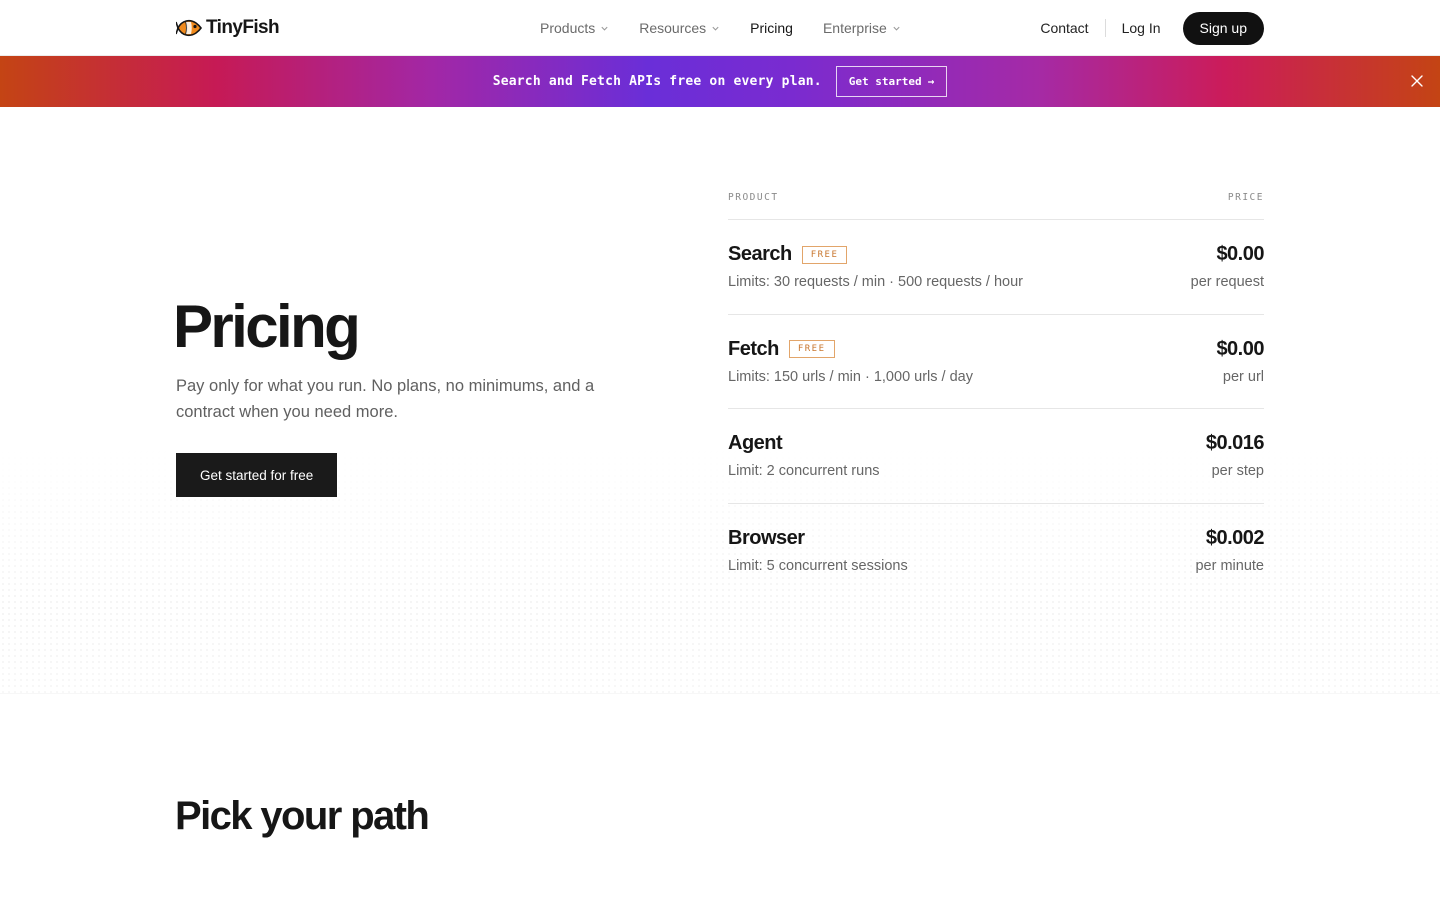 The image size is (1440, 900). Describe the element at coordinates (996, 206) in the screenshot. I see `pricing-table-header: PRODUCT PRICE` at that location.